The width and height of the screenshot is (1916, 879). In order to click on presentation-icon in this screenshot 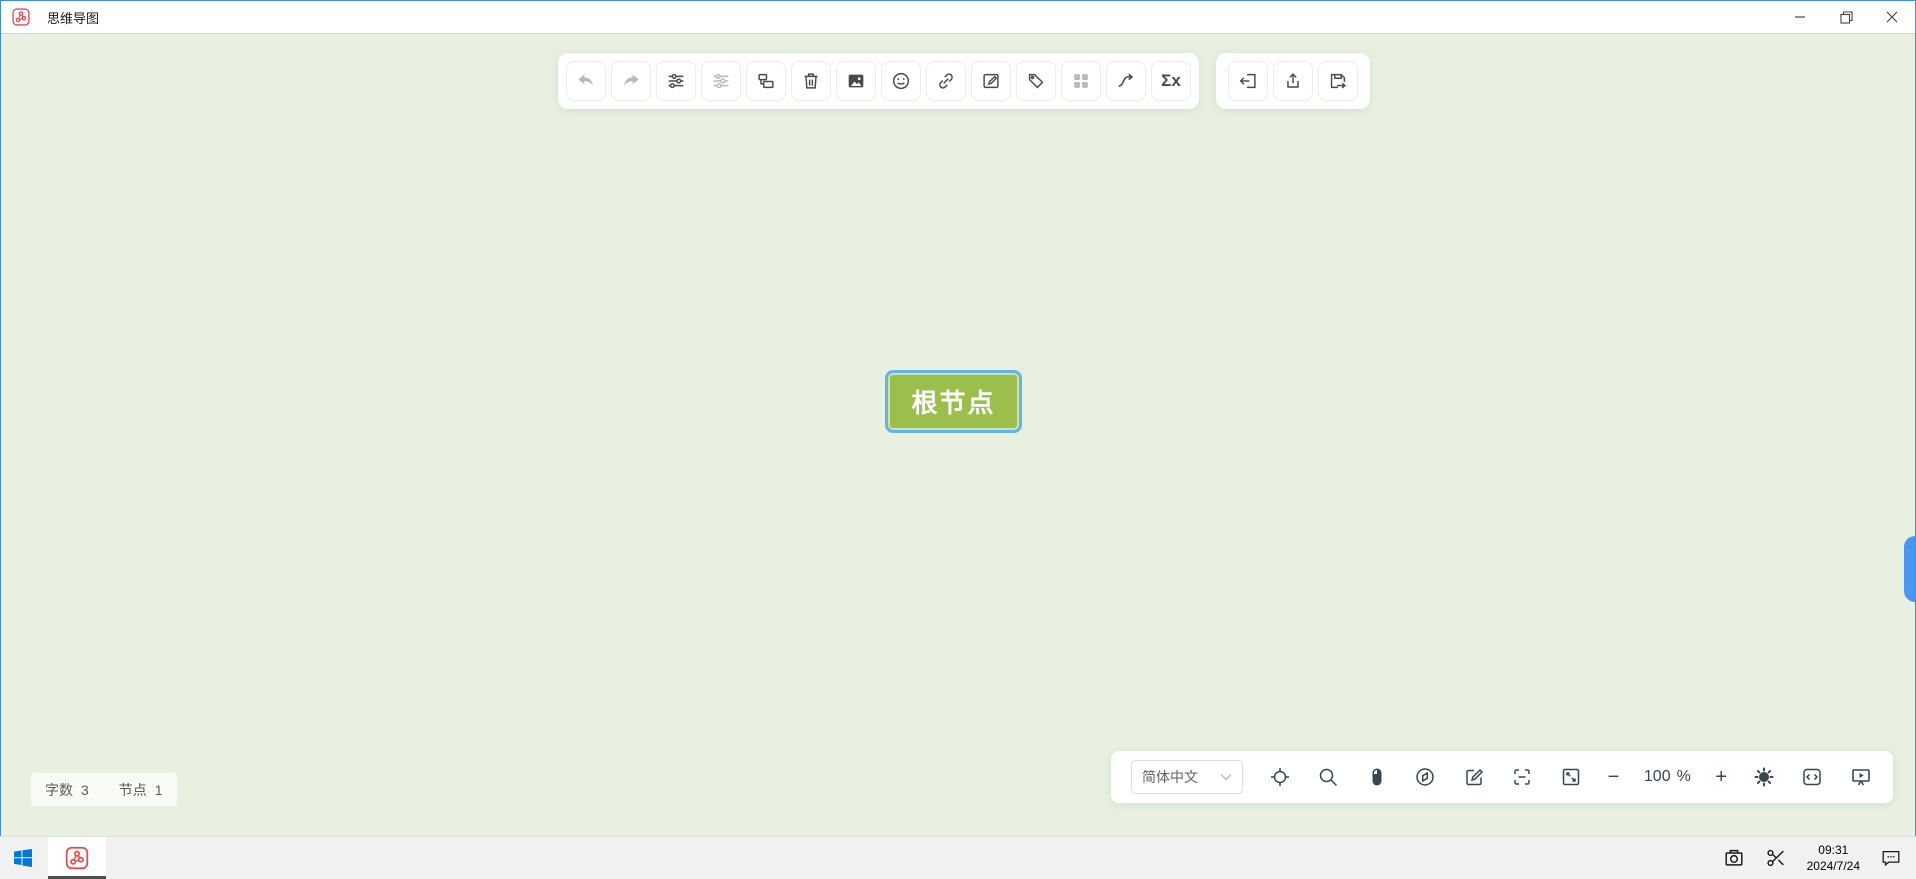, I will do `click(1861, 777)`.